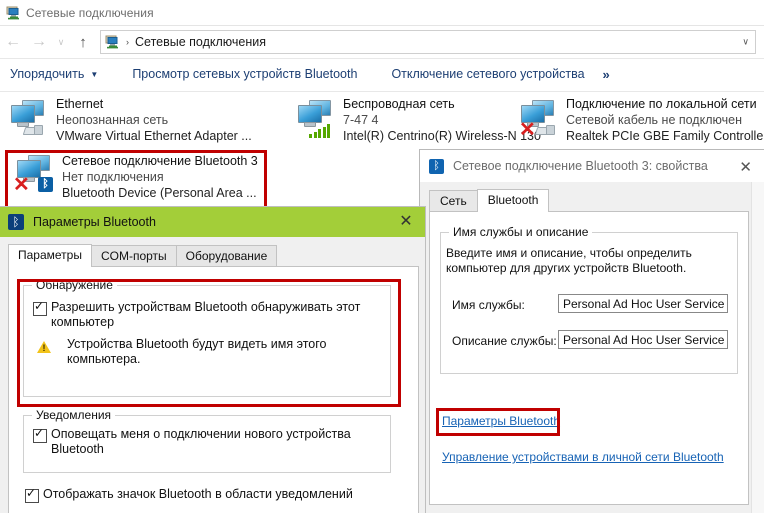  What do you see at coordinates (209, 343) in the screenshot?
I see `highlight-box-discovery` at bounding box center [209, 343].